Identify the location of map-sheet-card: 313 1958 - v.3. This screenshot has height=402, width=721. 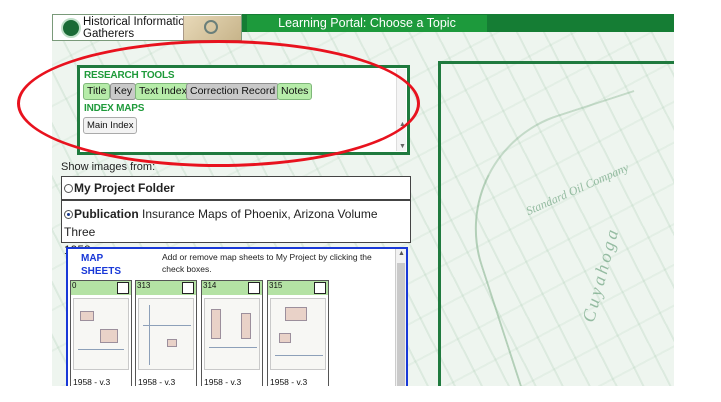
(166, 333).